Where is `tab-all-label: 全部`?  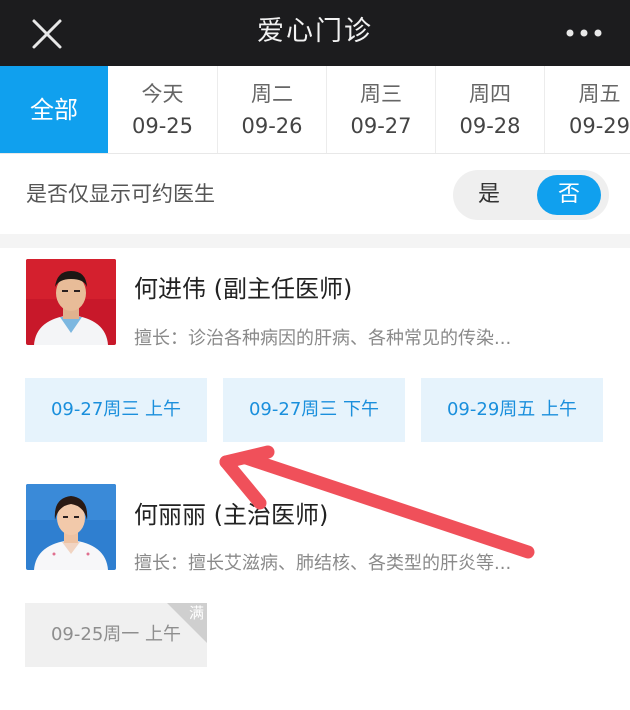
tab-all-label: 全部 is located at coordinates (54, 110).